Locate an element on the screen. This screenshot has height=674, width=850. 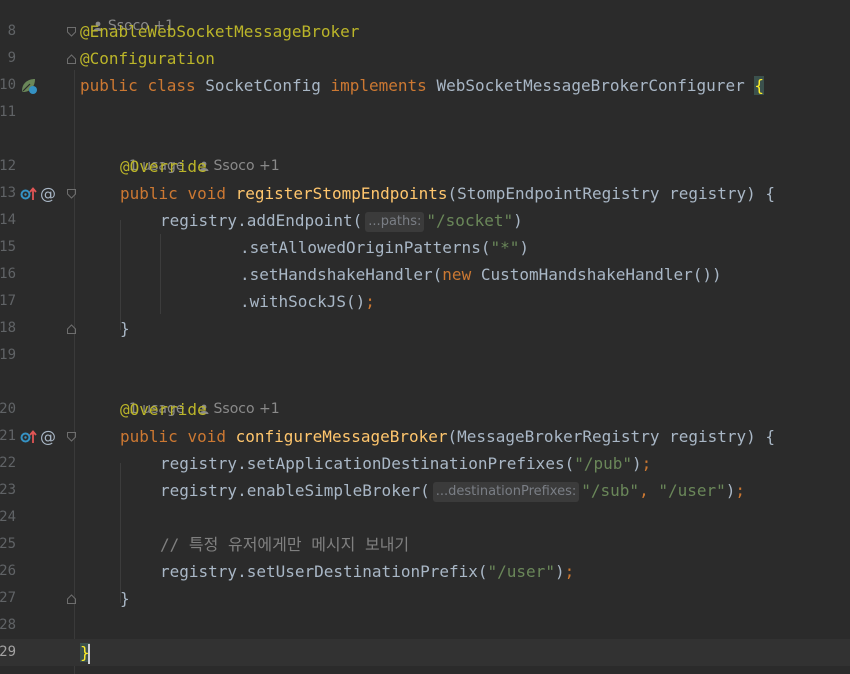
code-text: CustomHandshakeHandler()) is located at coordinates (601, 274).